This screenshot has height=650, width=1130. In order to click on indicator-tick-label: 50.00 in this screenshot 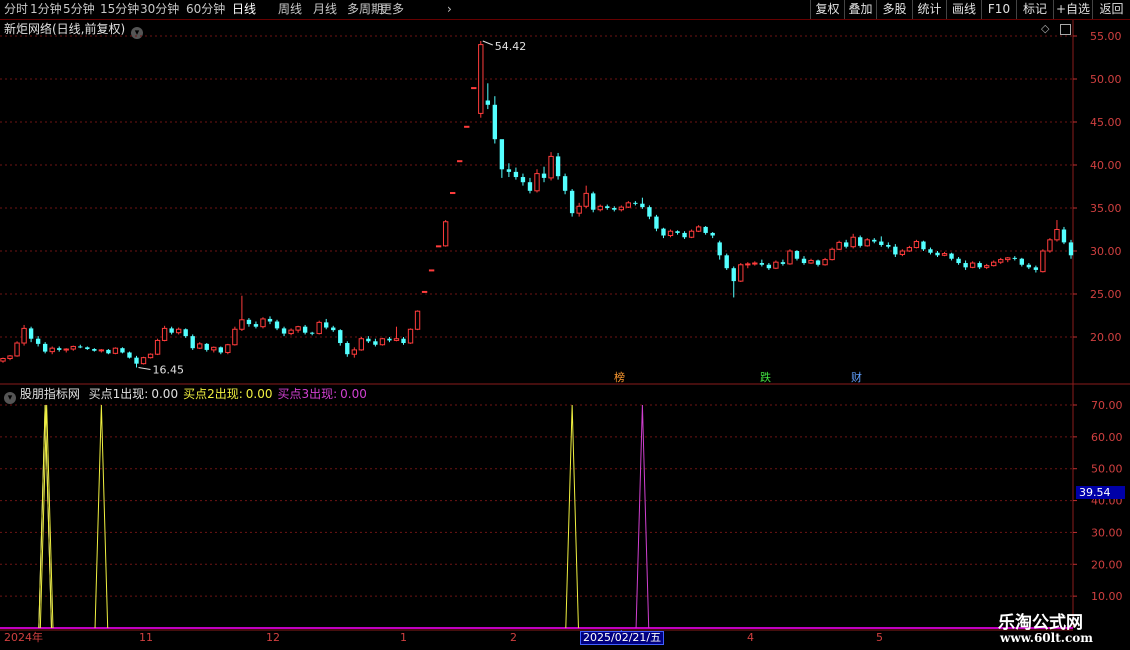, I will do `click(1107, 469)`.